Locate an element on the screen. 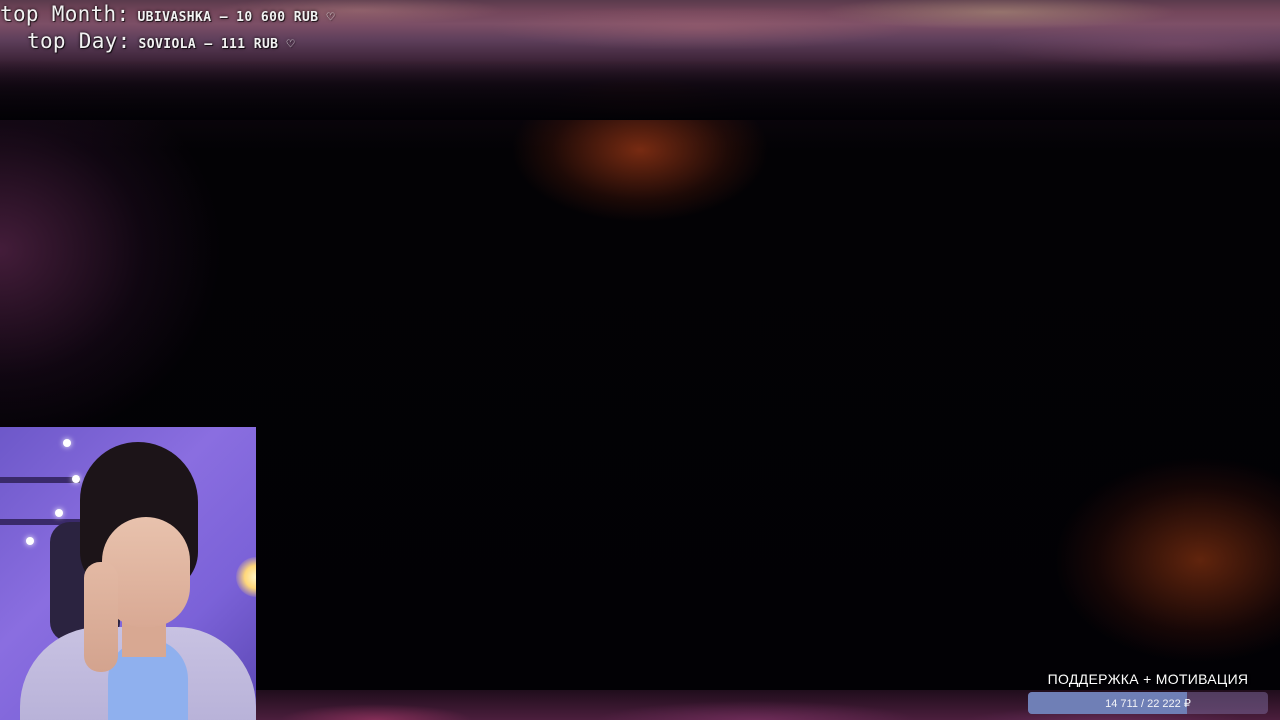  shelf is located at coordinates (40, 480).